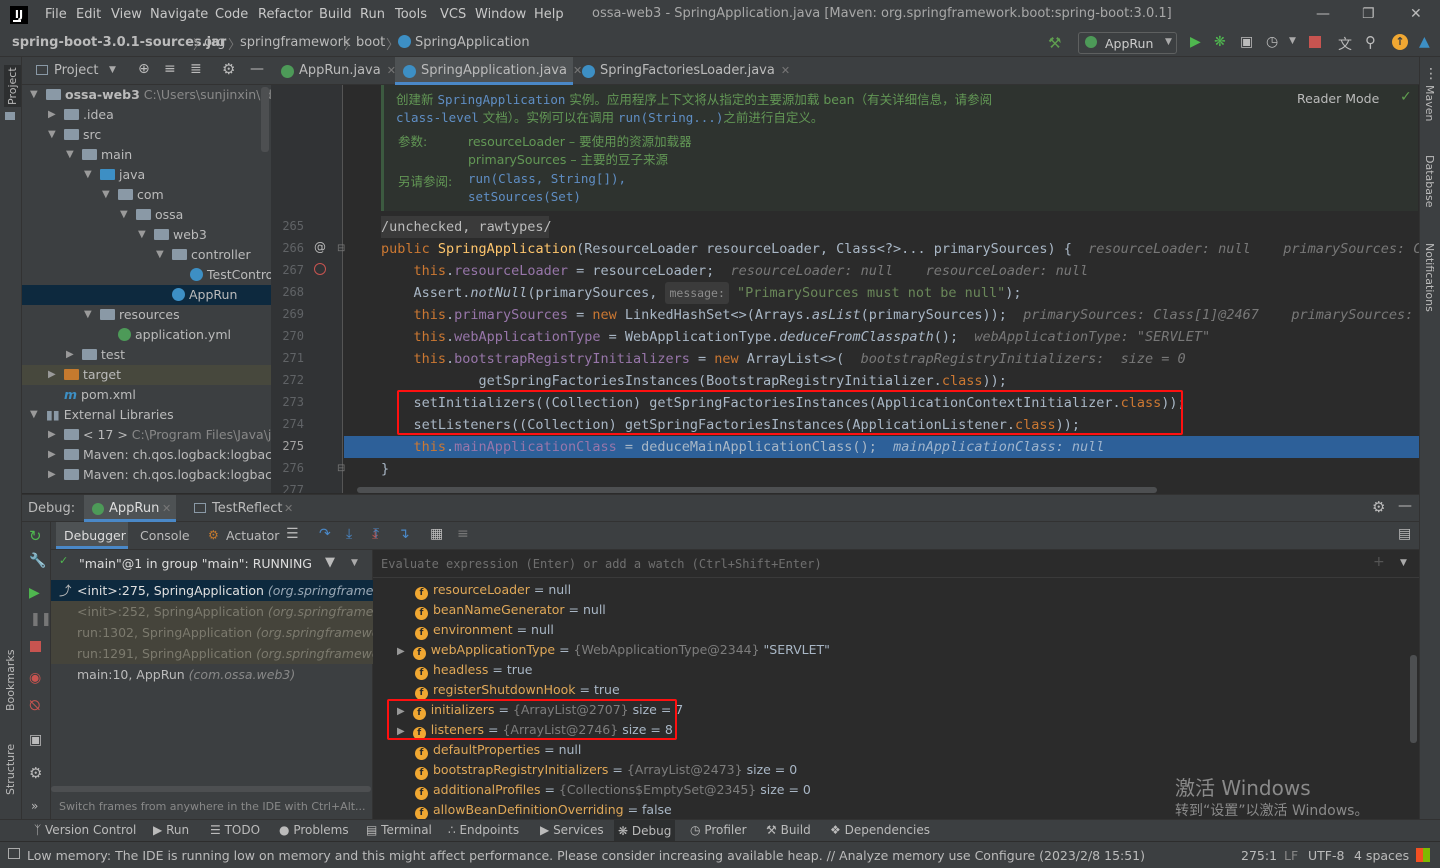  What do you see at coordinates (1323, 14) in the screenshot?
I see `minimize-icon: —` at bounding box center [1323, 14].